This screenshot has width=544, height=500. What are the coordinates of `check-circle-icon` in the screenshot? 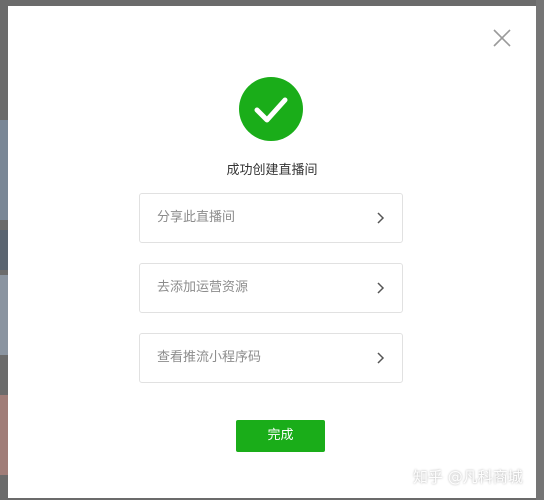 It's located at (271, 109).